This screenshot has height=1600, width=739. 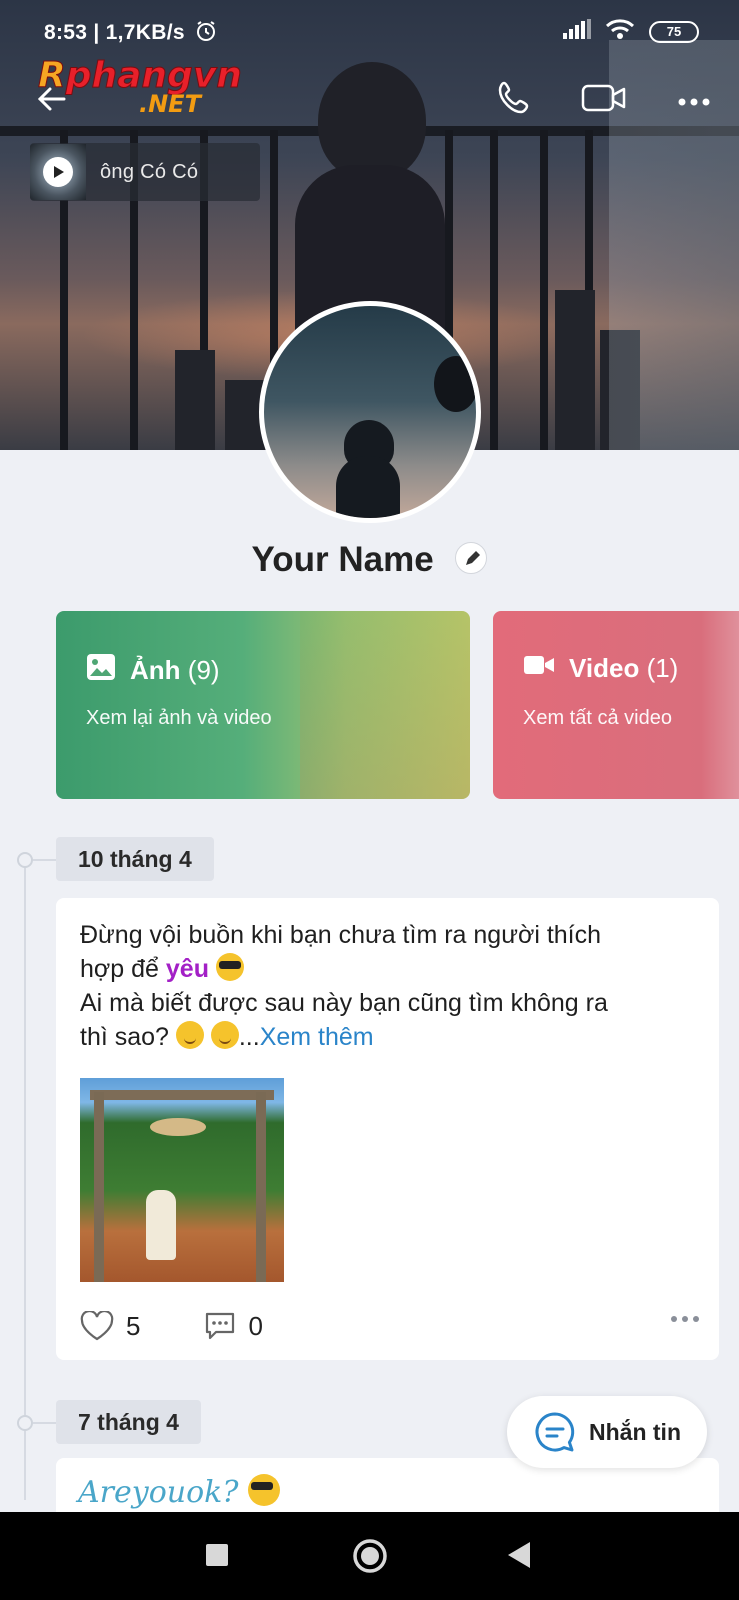 What do you see at coordinates (604, 100) in the screenshot?
I see `video-call-button` at bounding box center [604, 100].